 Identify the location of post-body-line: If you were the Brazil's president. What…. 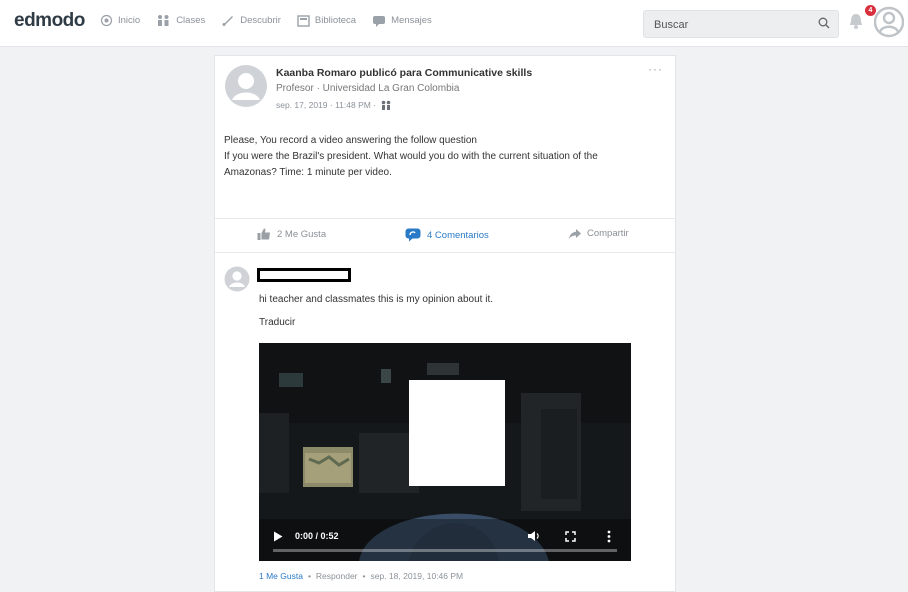
(411, 156).